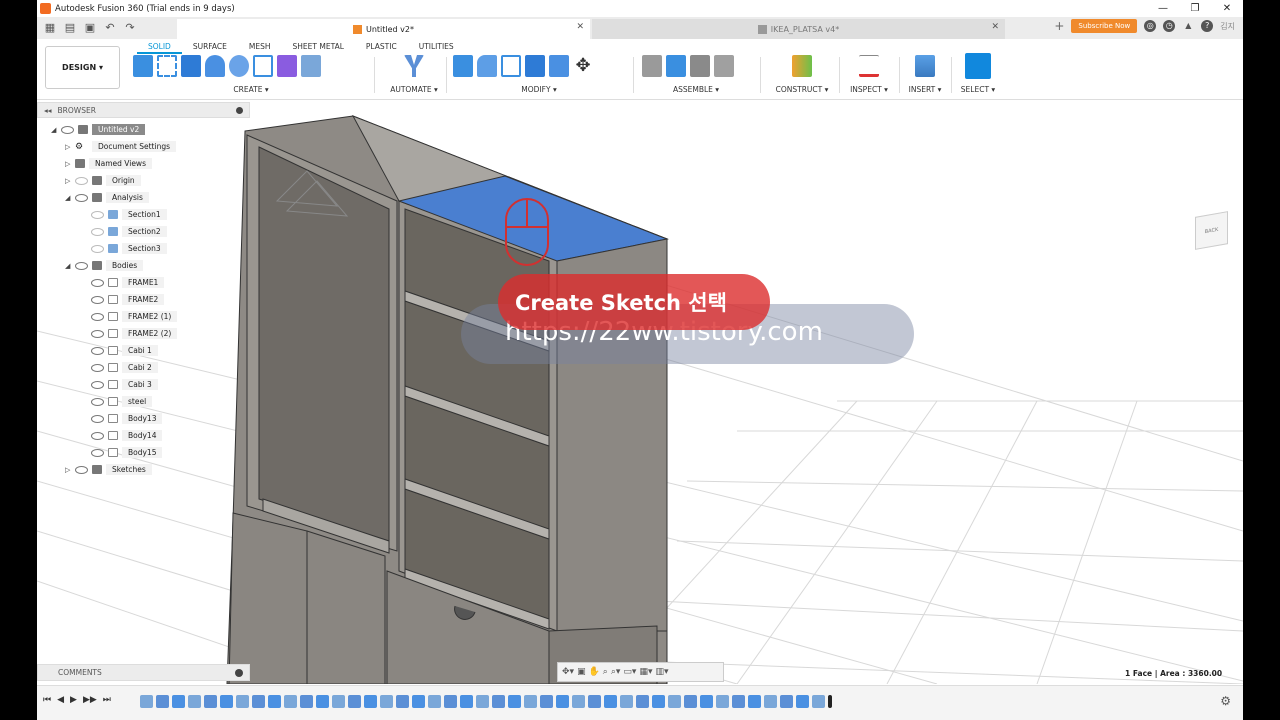  Describe the element at coordinates (1227, 26) in the screenshot. I see `user-avatar: 김지` at that location.